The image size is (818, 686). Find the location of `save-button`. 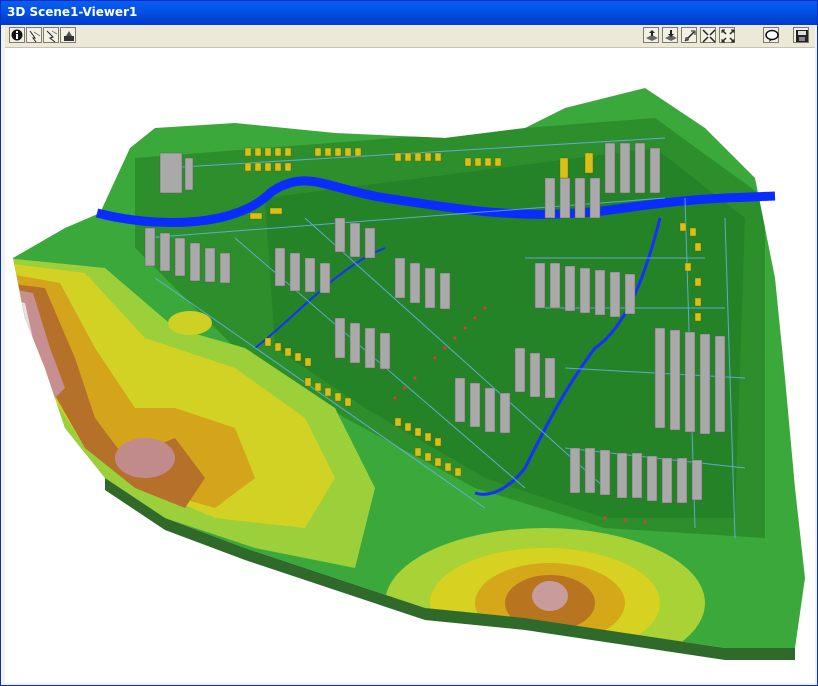

save-button is located at coordinates (801, 35).